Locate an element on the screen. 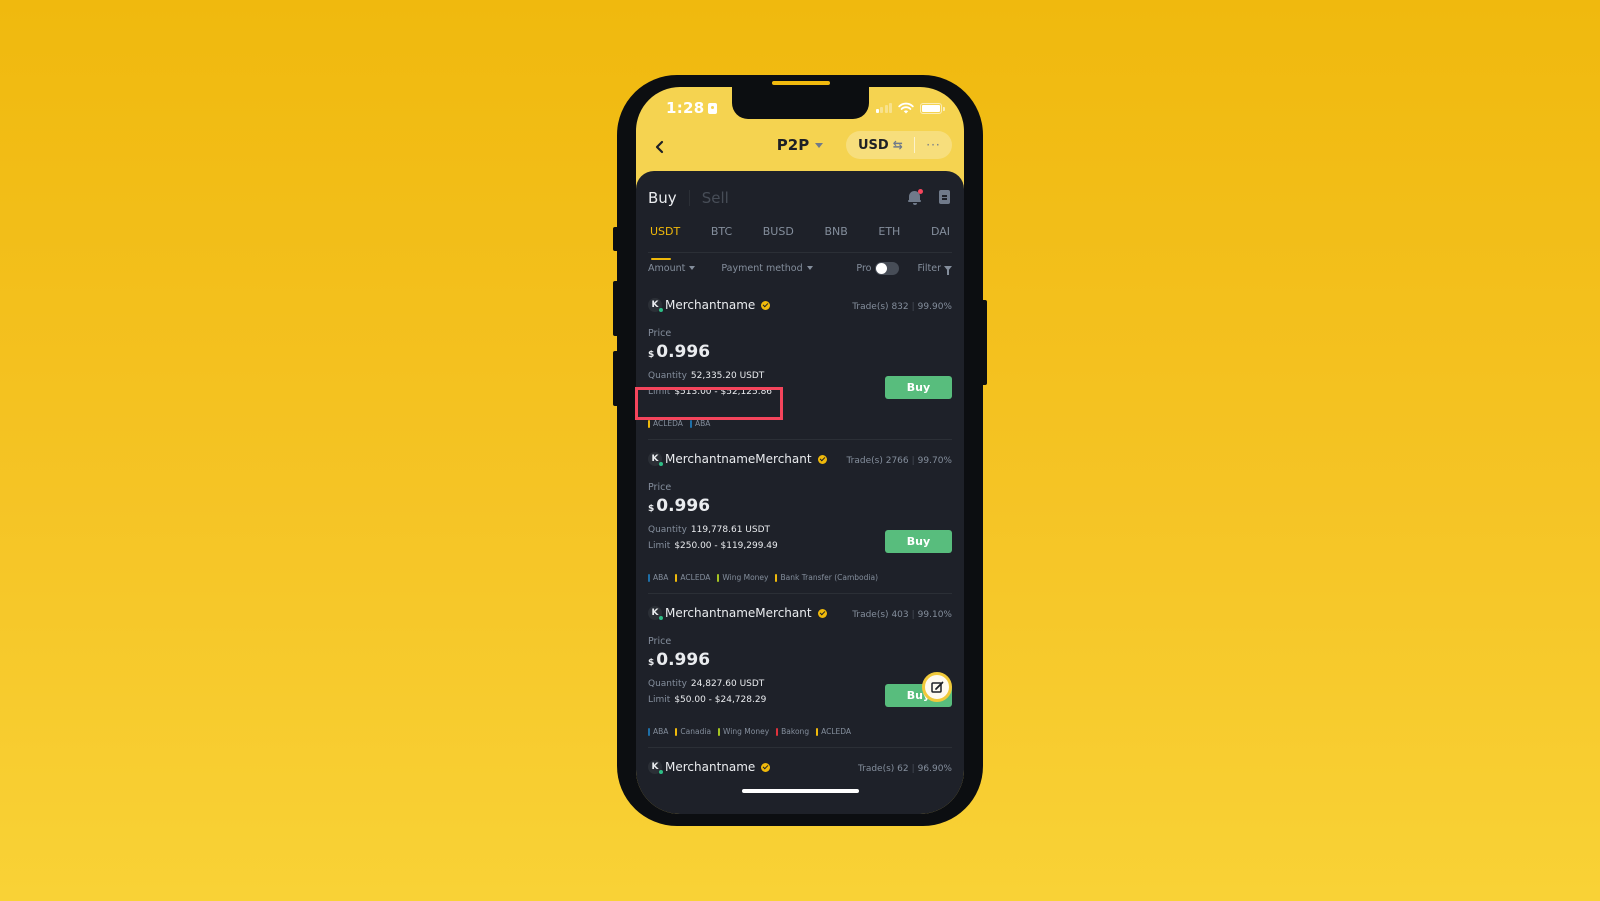  tab-bnb: BNB is located at coordinates (835, 237).